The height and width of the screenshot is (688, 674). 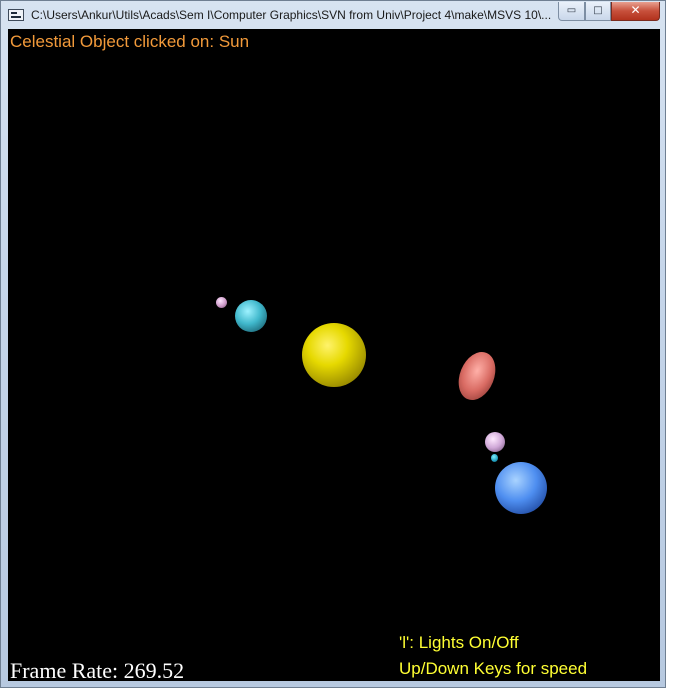 What do you see at coordinates (333, 684) in the screenshot?
I see `window-bottom-border` at bounding box center [333, 684].